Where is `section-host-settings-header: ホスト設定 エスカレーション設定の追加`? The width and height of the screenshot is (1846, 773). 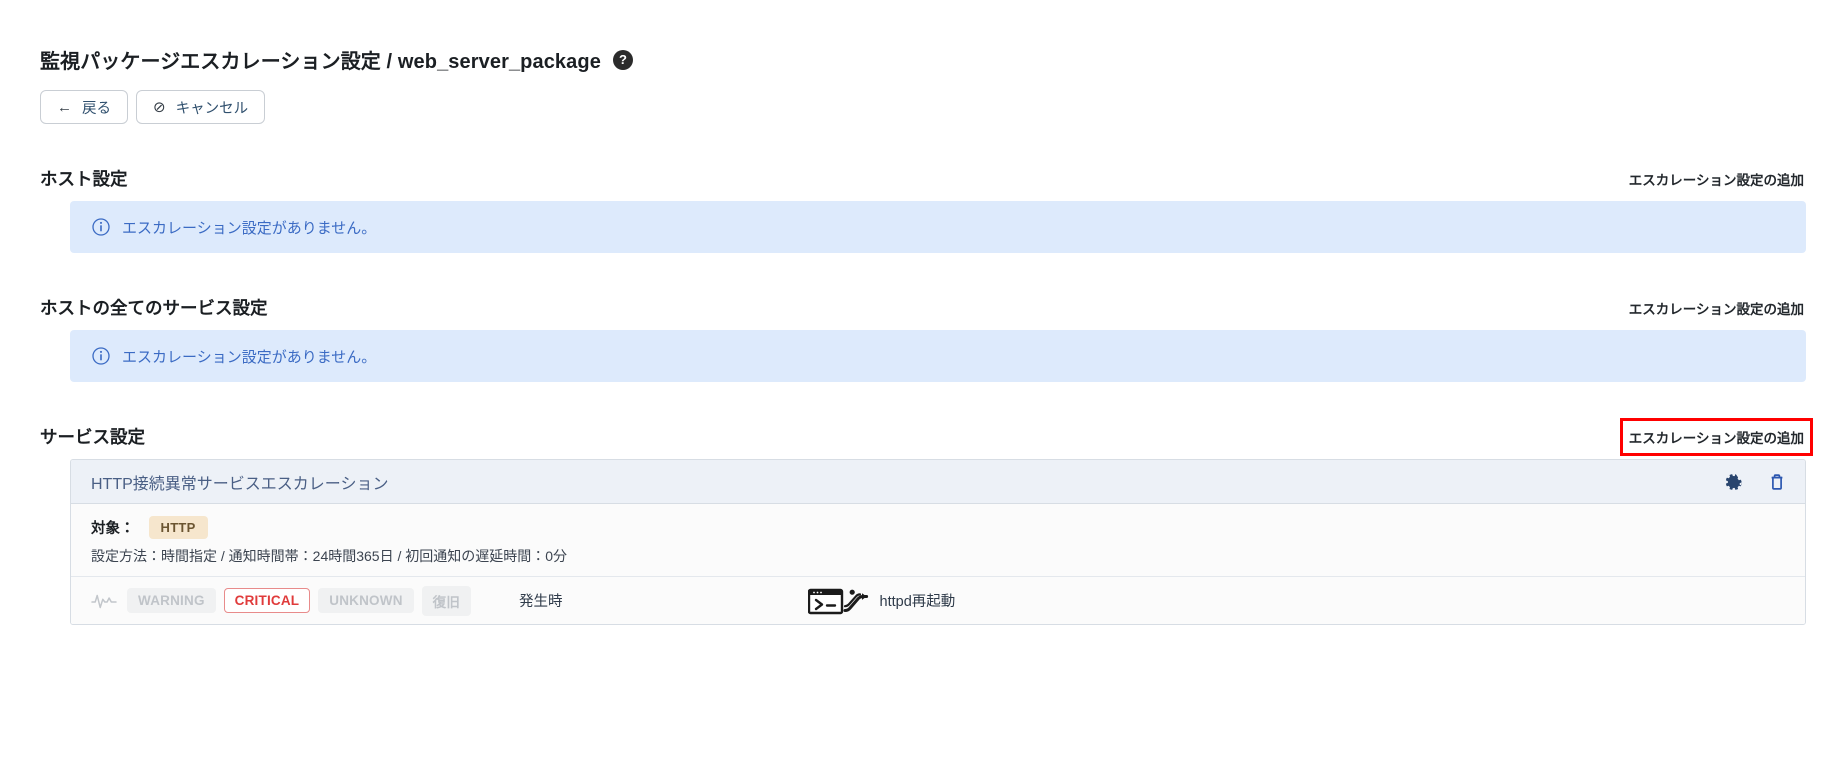
section-host-settings-header: ホスト設定 エスカレーション設定の追加 is located at coordinates (923, 183).